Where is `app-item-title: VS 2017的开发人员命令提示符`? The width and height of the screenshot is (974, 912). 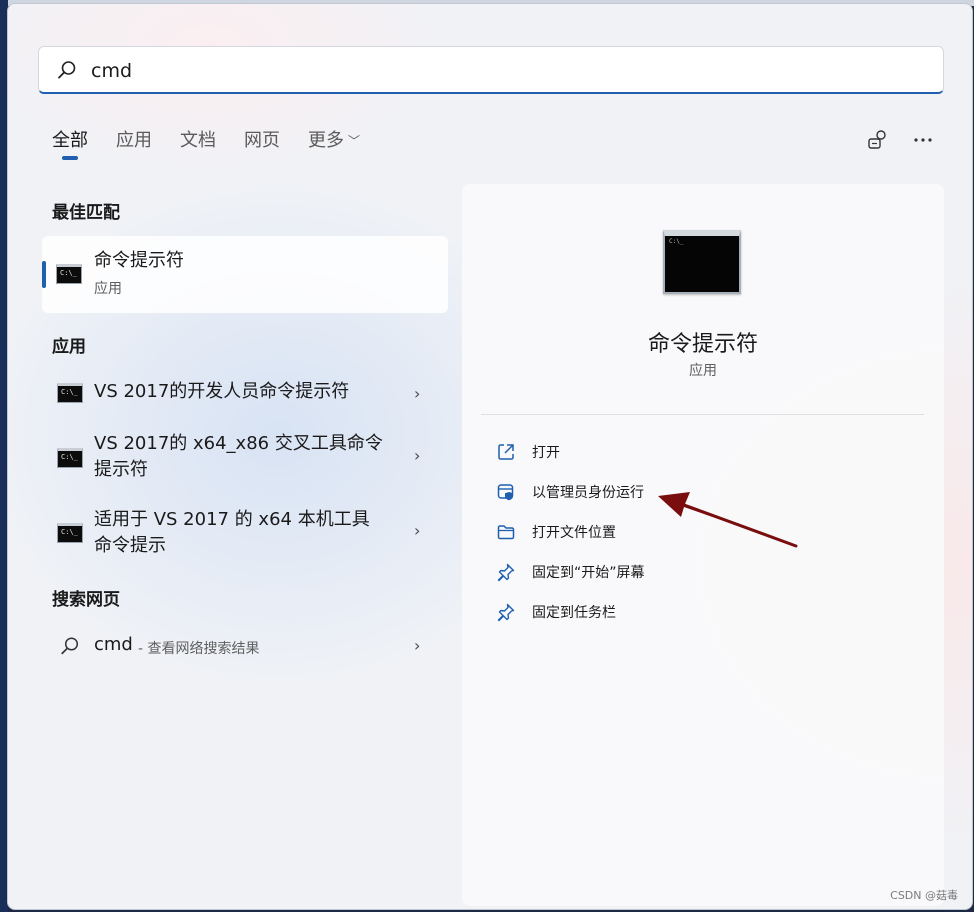
app-item-title: VS 2017的开发人员命令提示符 is located at coordinates (222, 391).